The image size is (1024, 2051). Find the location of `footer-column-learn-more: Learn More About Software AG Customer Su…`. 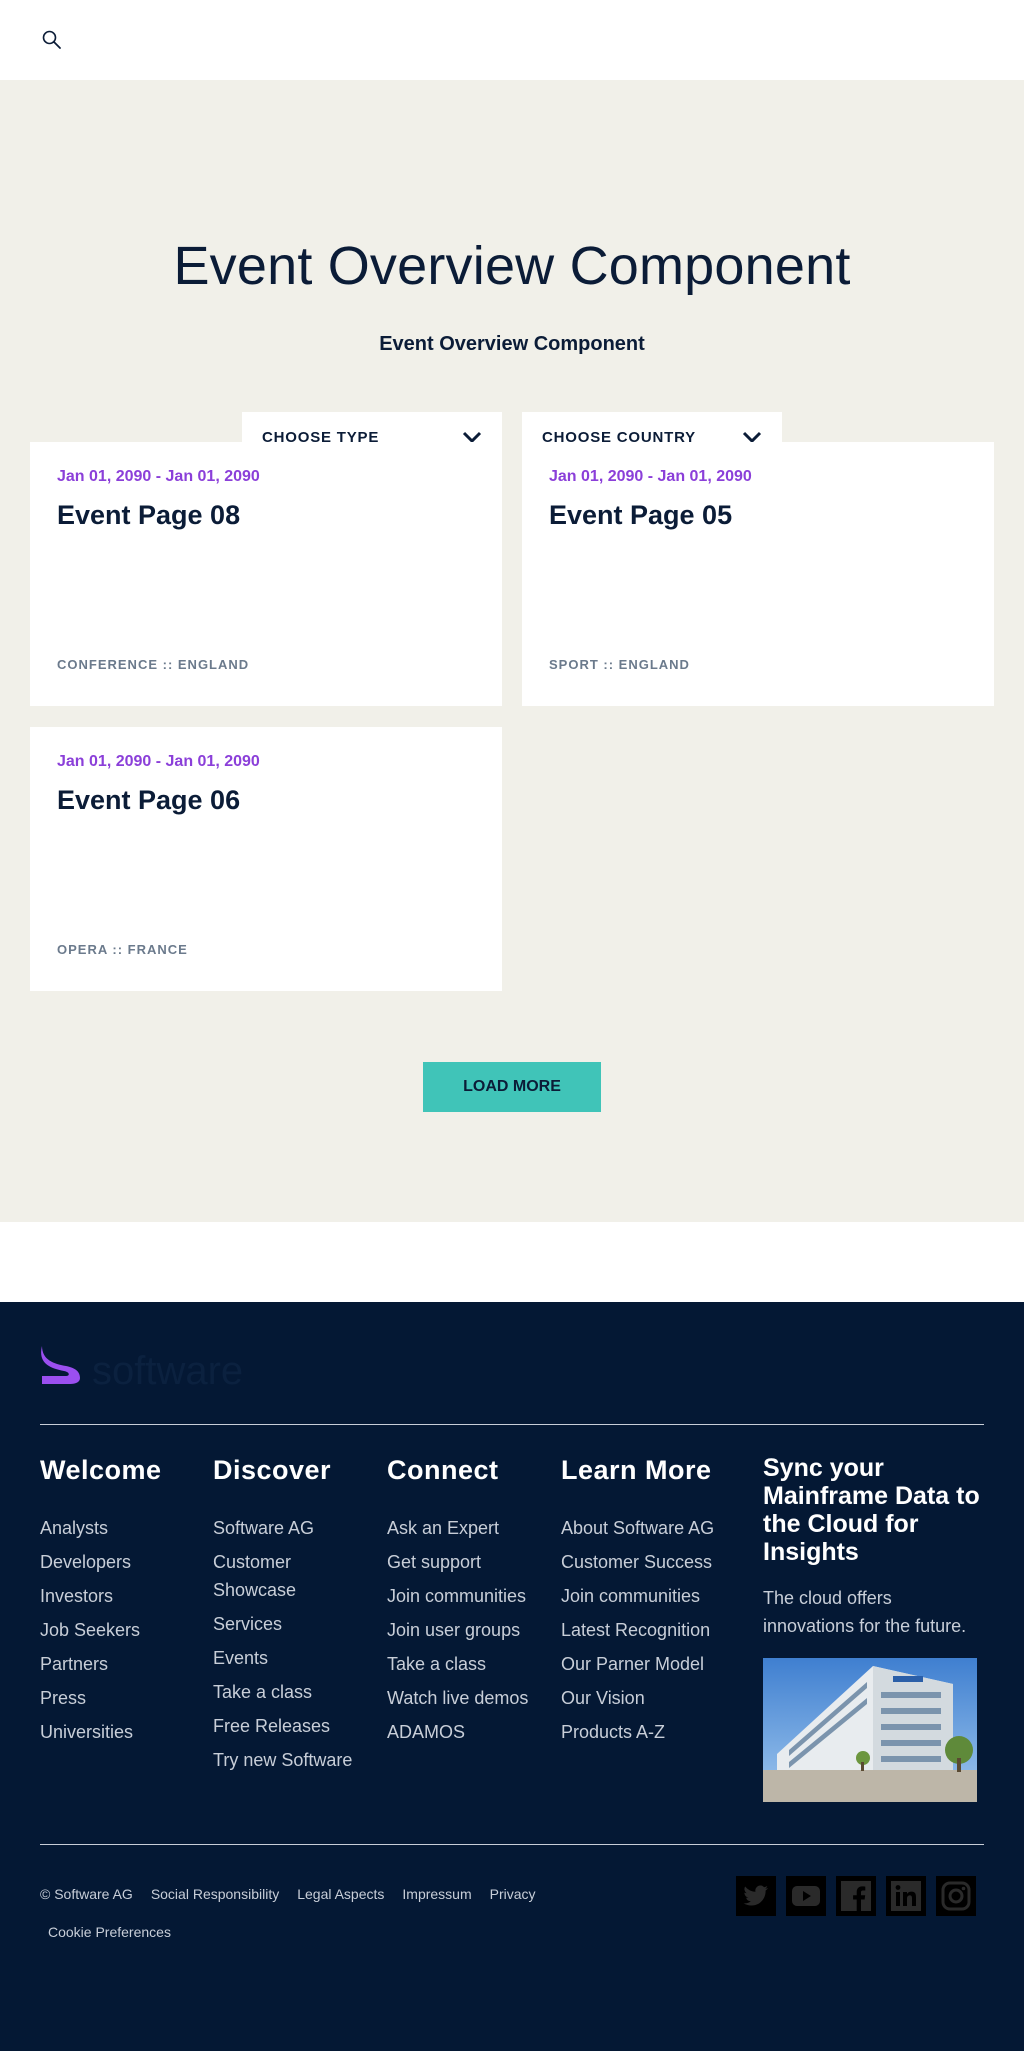

footer-column-learn-more: Learn More About Software AG Customer Su… is located at coordinates (648, 1604).